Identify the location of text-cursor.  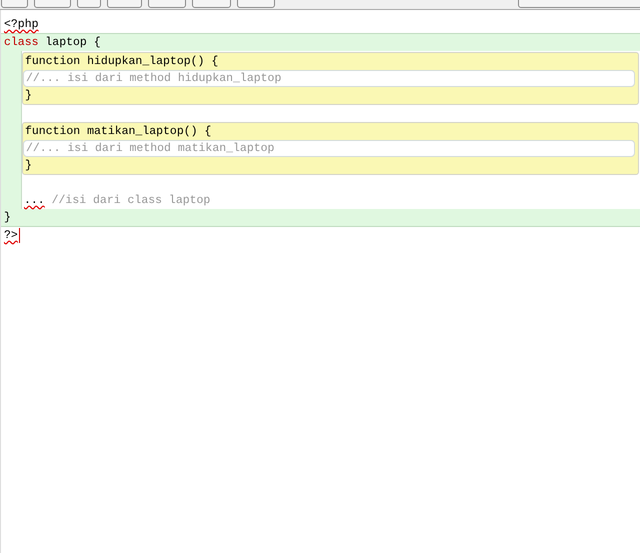
(19, 235).